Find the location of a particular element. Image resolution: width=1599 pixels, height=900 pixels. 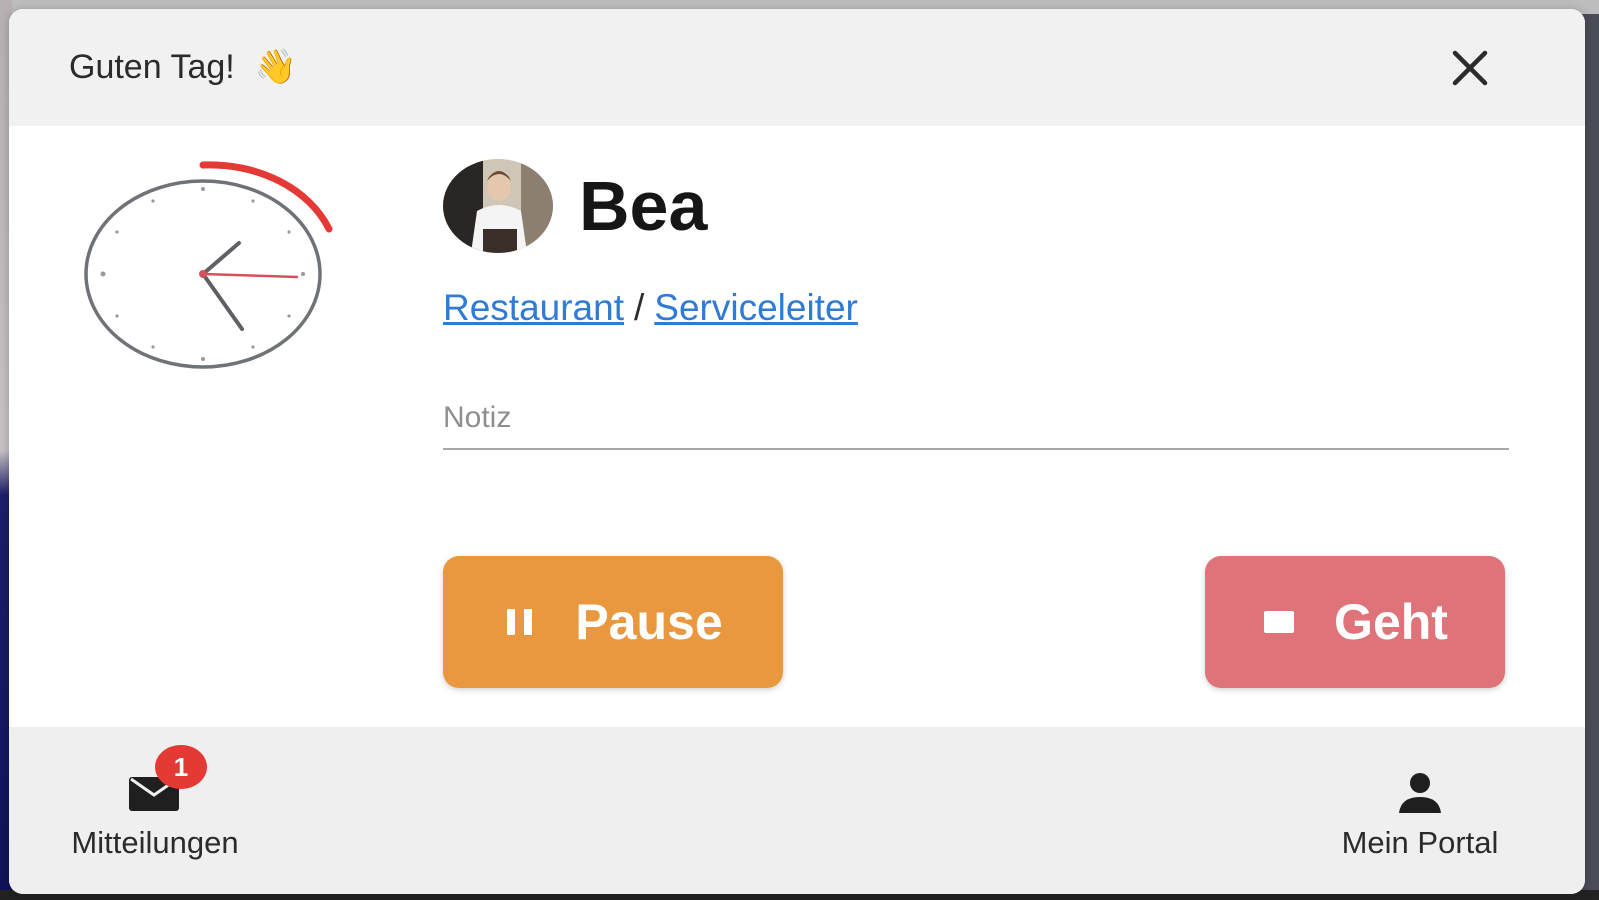

department-link: Restaurant is located at coordinates (533, 307).